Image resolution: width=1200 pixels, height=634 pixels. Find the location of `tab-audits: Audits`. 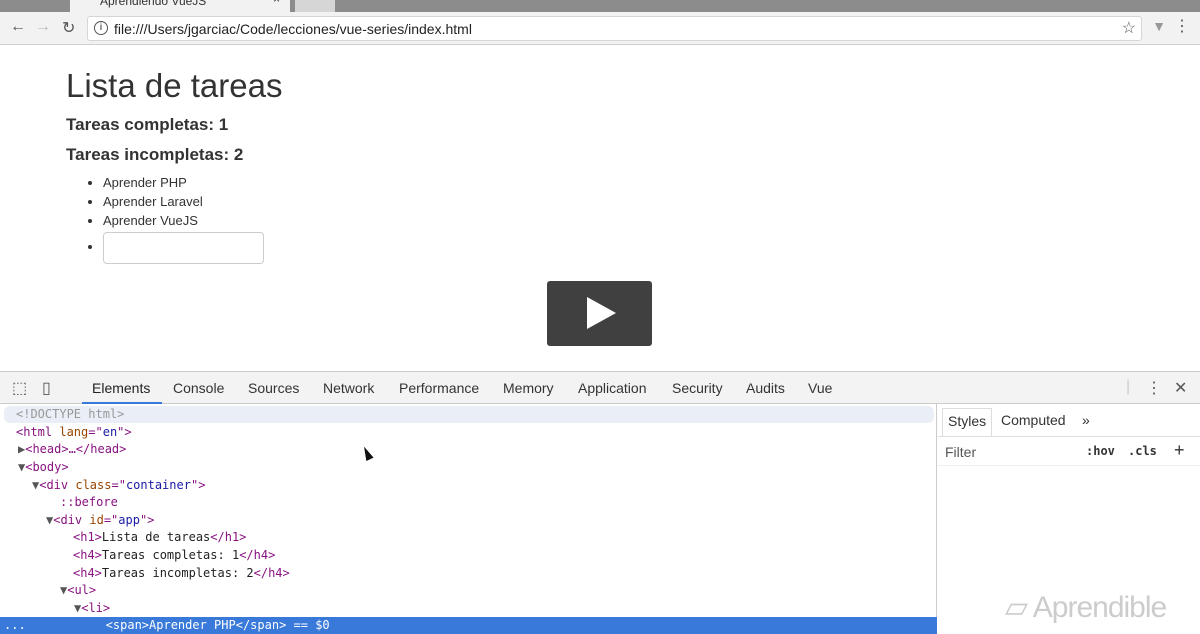

tab-audits: Audits is located at coordinates (765, 388).